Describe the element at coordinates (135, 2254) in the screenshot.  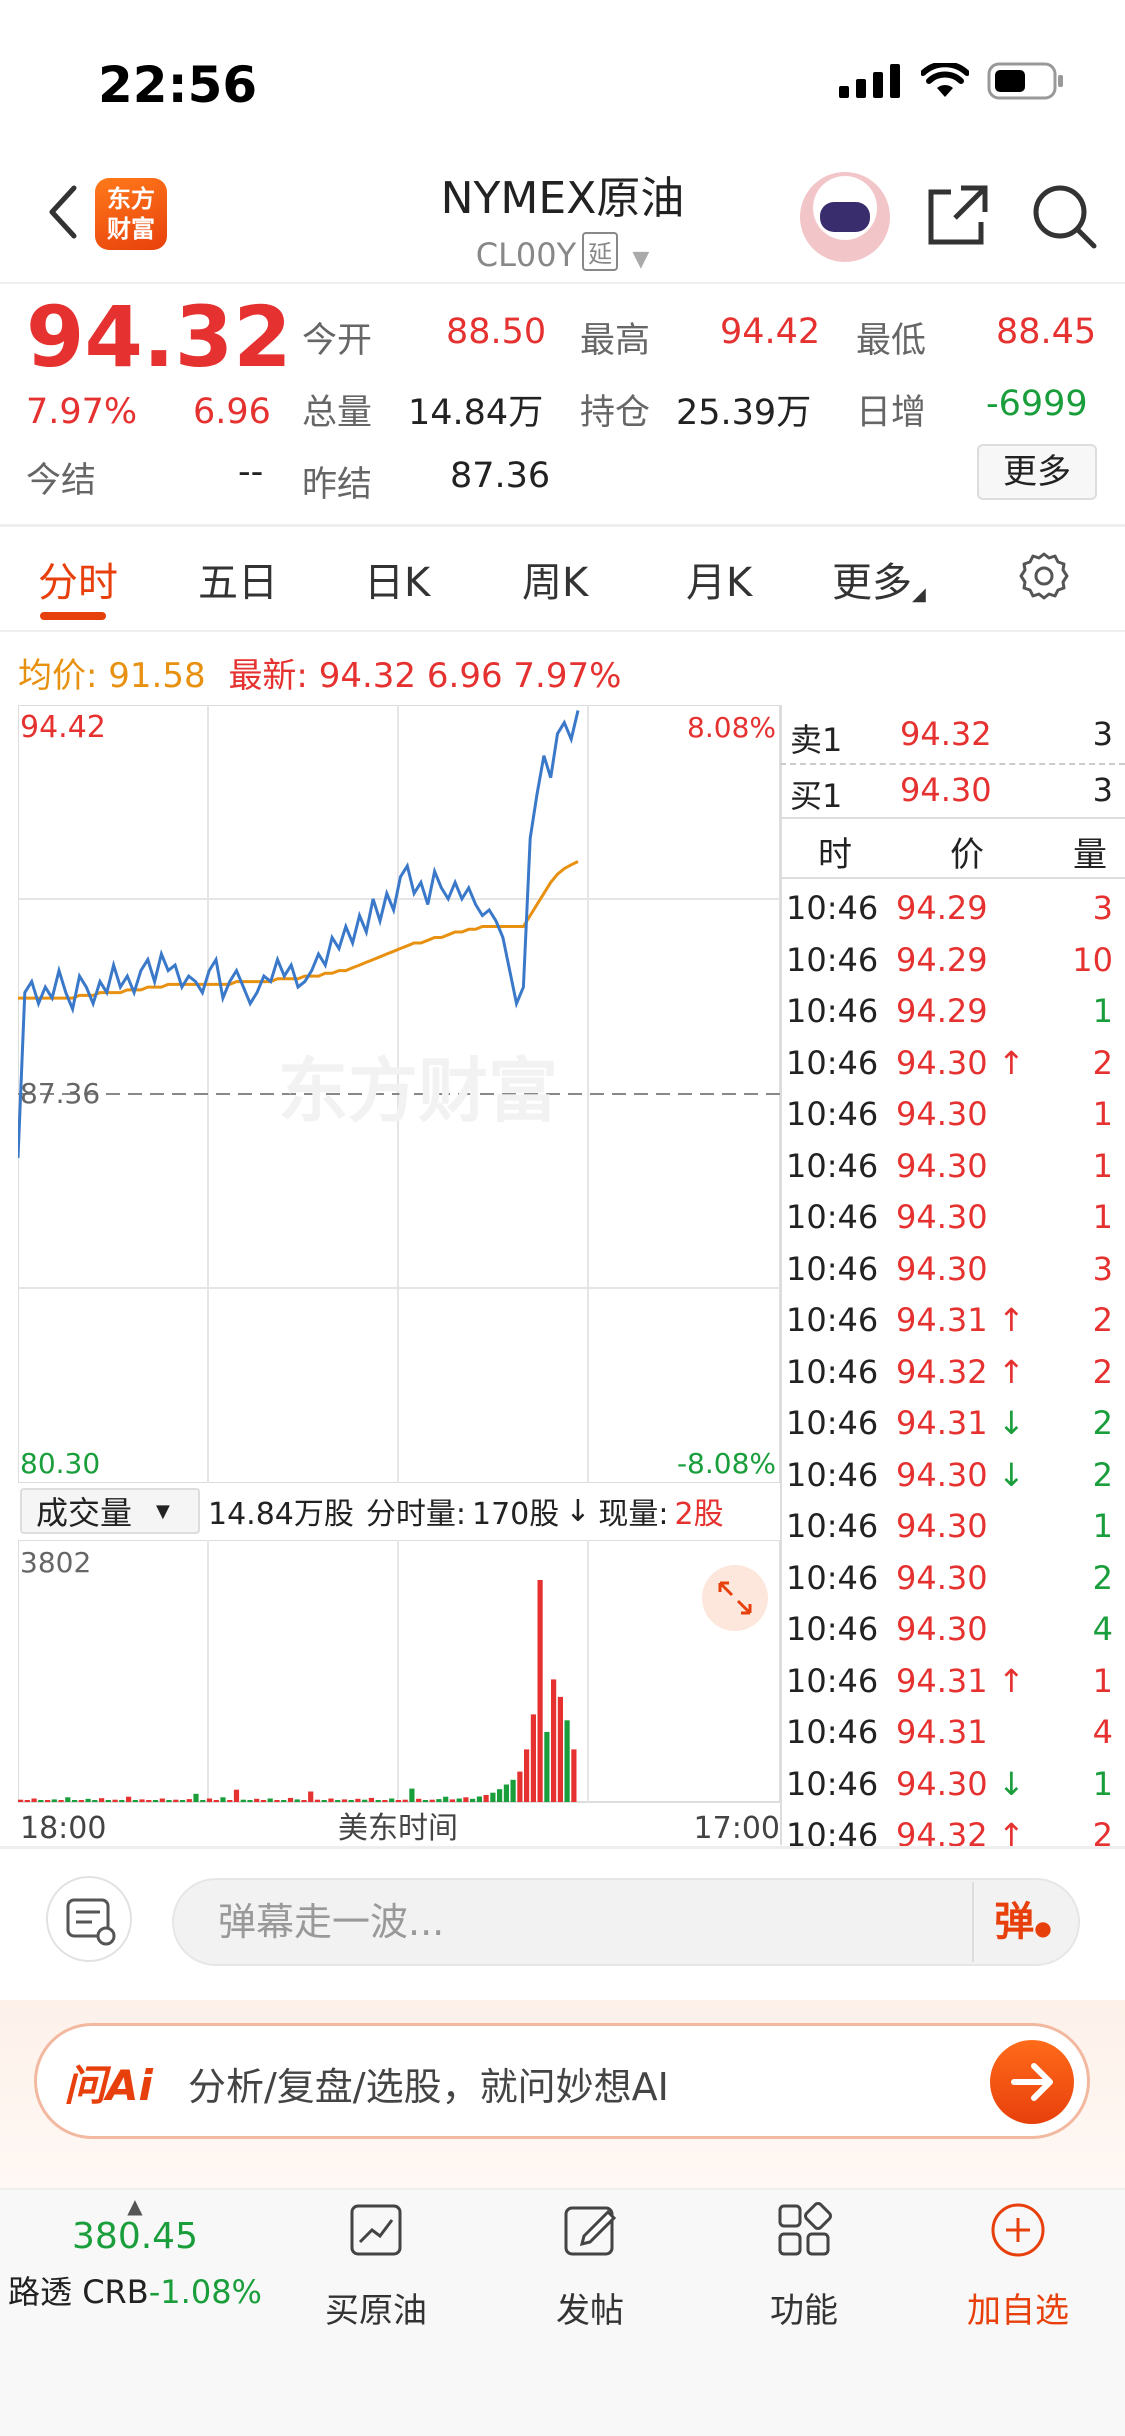
I see `index-ticker: ▲ 380.45 路透 CRB-1.08%` at that location.